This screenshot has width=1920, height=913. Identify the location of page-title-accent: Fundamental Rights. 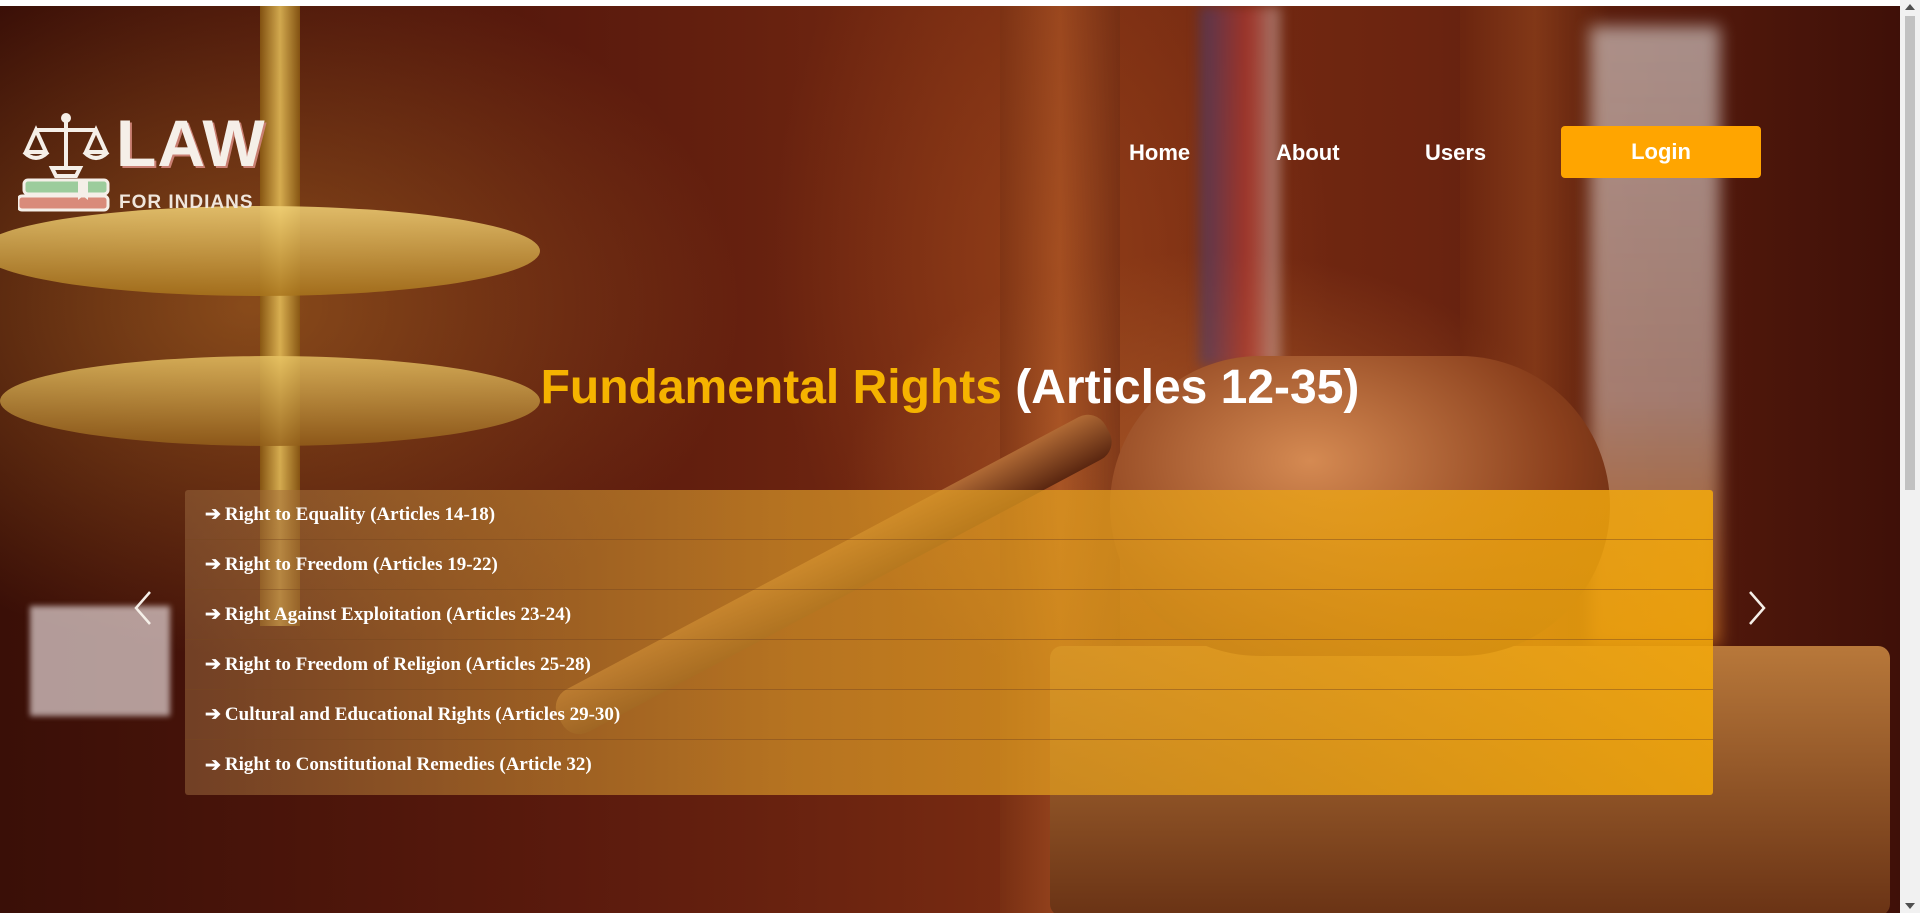
(771, 387).